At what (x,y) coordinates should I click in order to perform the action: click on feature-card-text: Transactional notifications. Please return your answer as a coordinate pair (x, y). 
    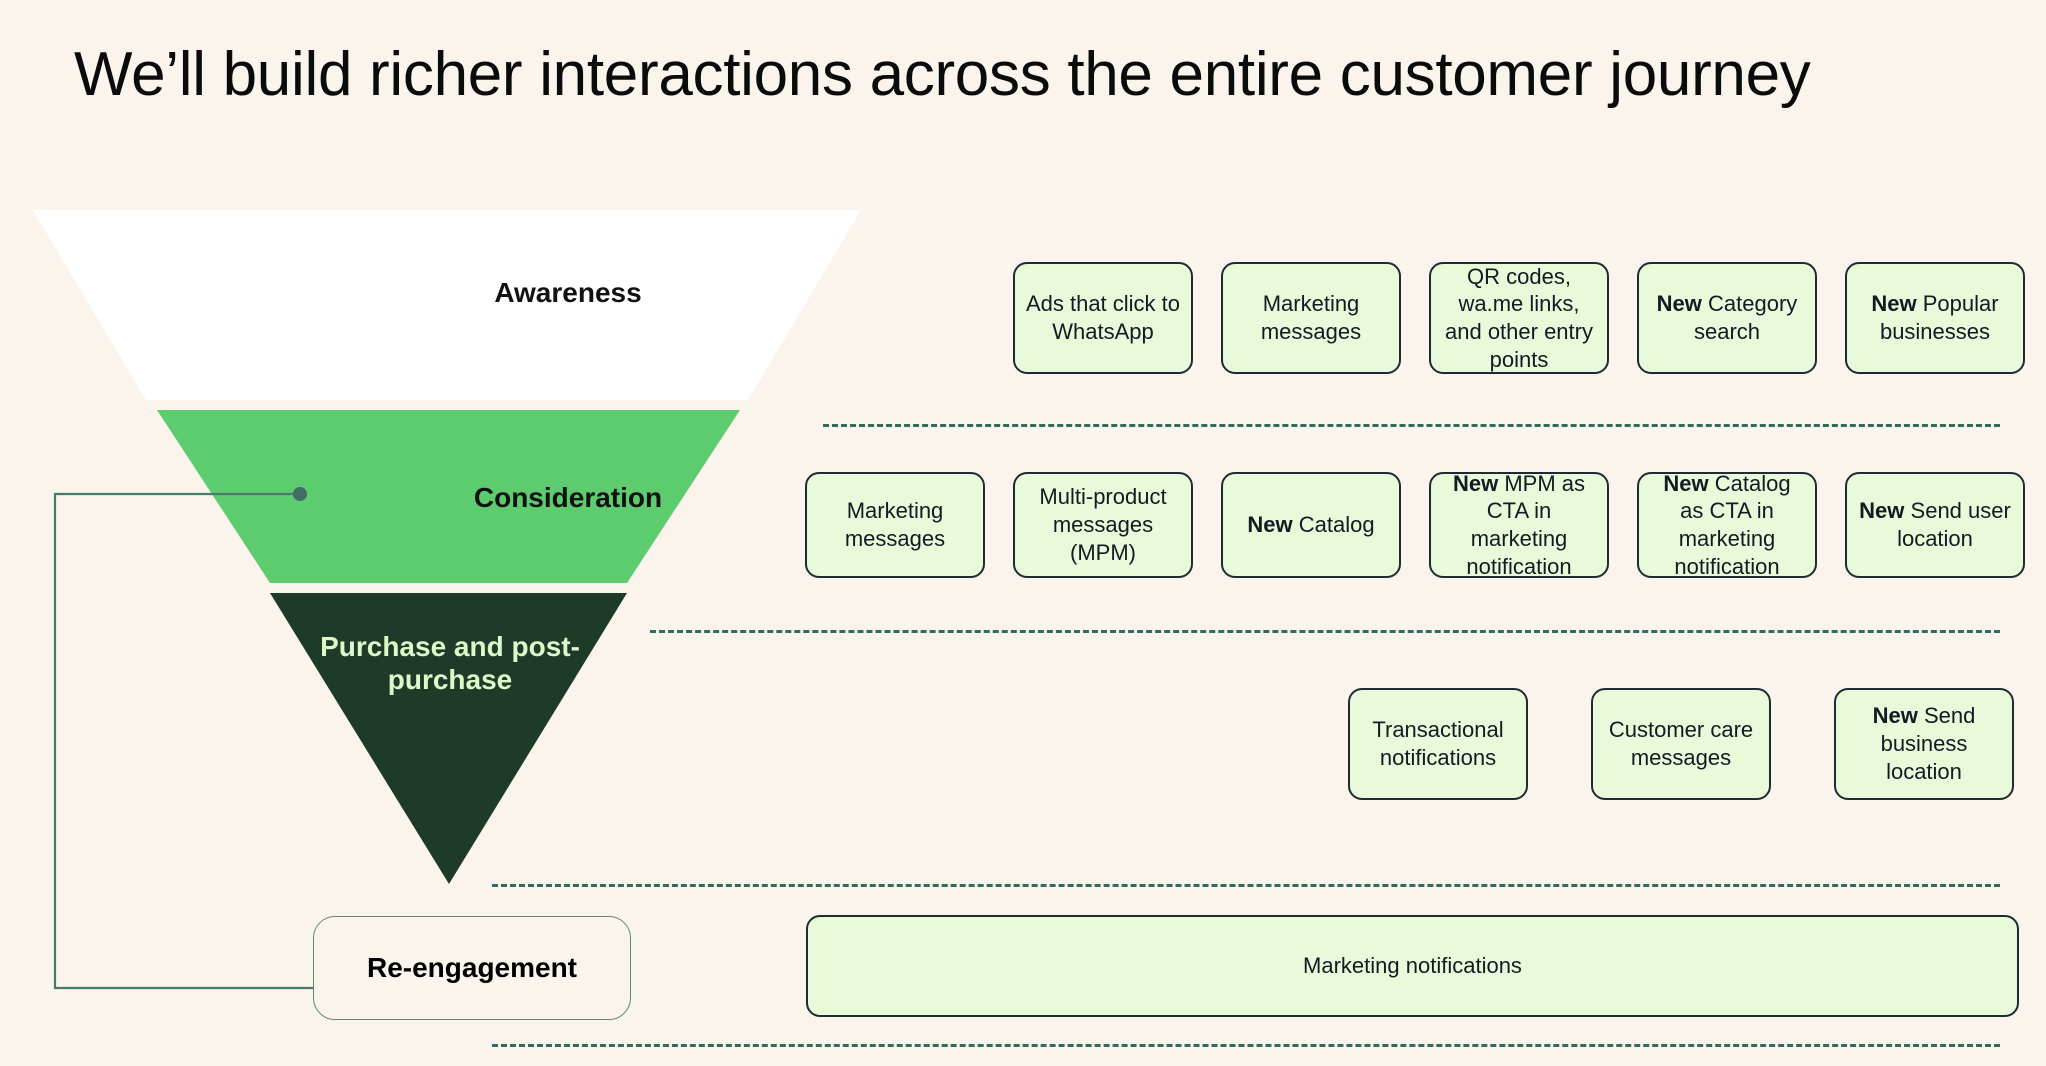
    Looking at the image, I should click on (1438, 743).